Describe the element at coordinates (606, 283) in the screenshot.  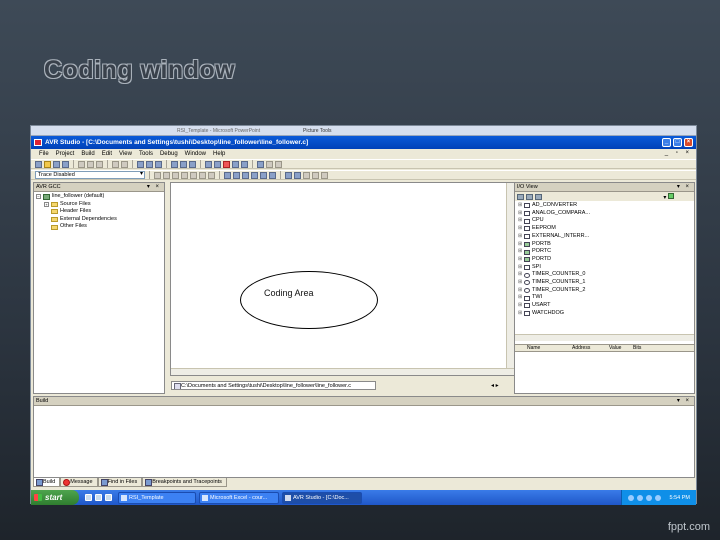
I see `io-item: ⊞ TIMER_COUNTER_1` at that location.